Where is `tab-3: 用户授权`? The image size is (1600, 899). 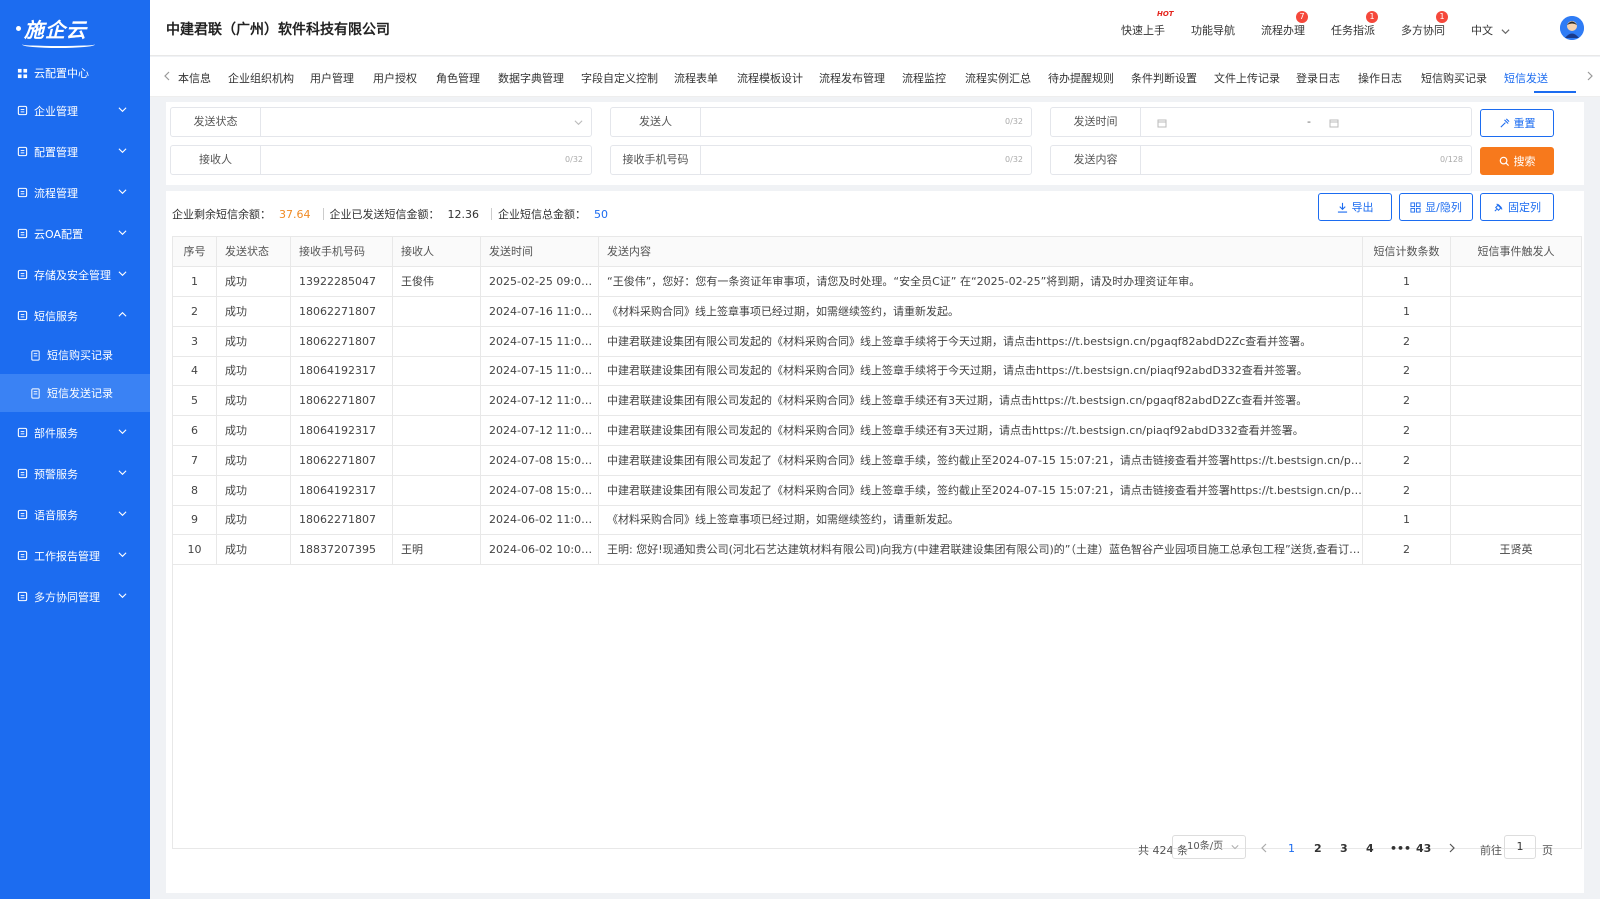
tab-3: 用户授权 is located at coordinates (395, 78).